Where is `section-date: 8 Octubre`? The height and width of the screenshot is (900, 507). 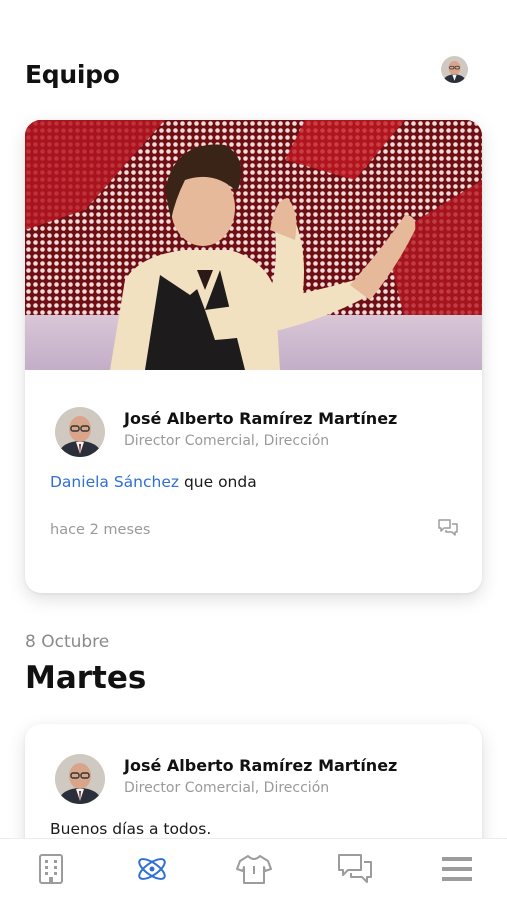 section-date: 8 Octubre is located at coordinates (67, 642).